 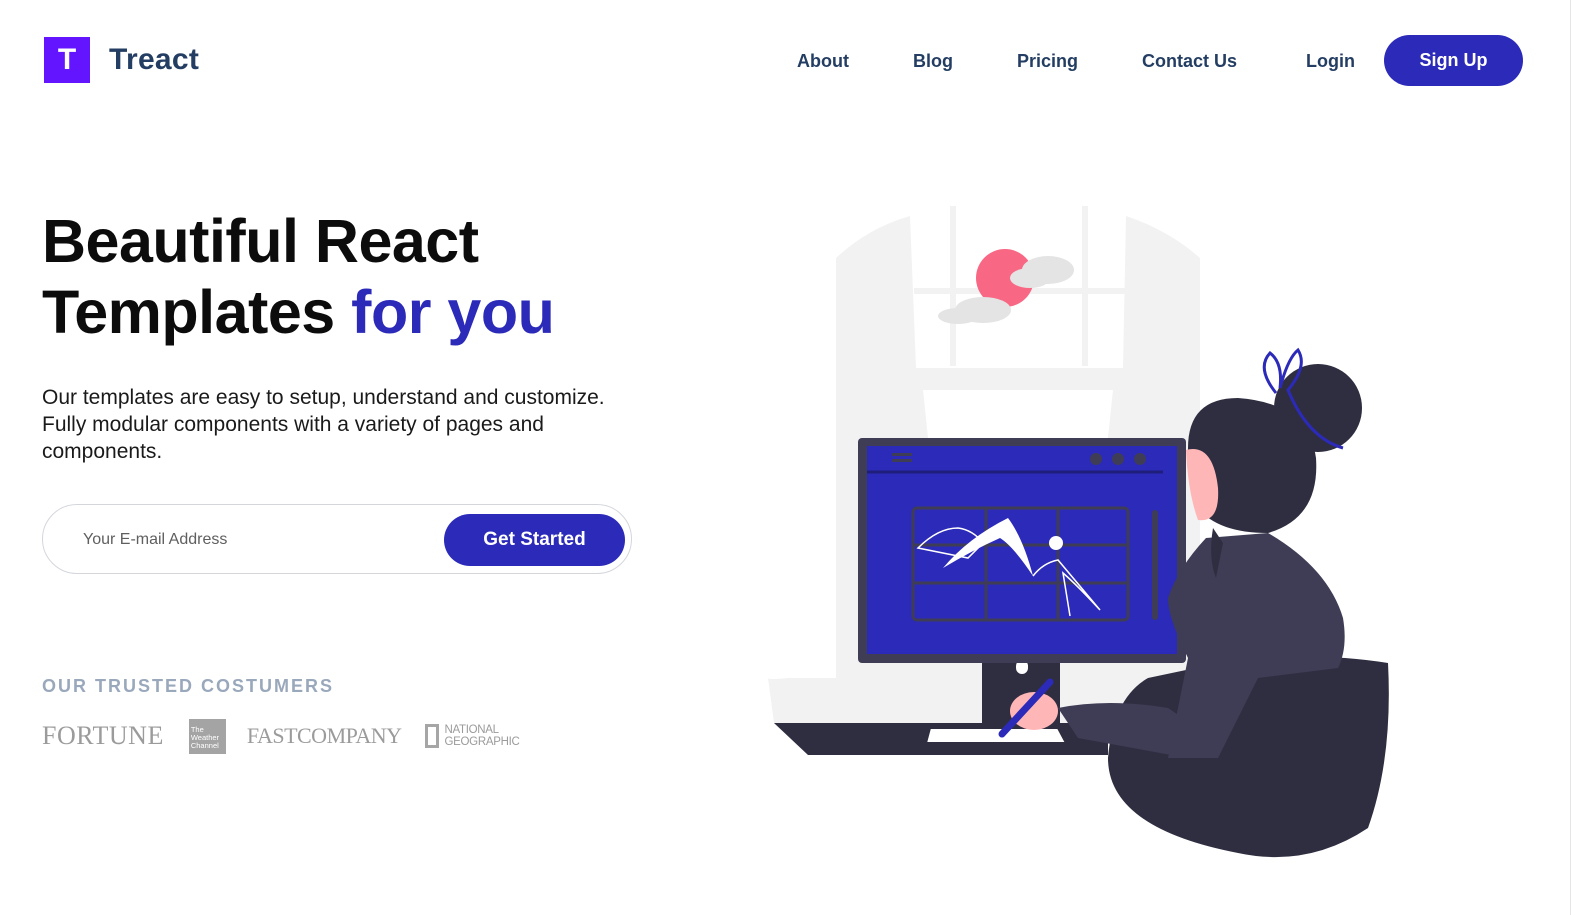 What do you see at coordinates (188, 312) in the screenshot?
I see `hero-title-line2: Templates` at bounding box center [188, 312].